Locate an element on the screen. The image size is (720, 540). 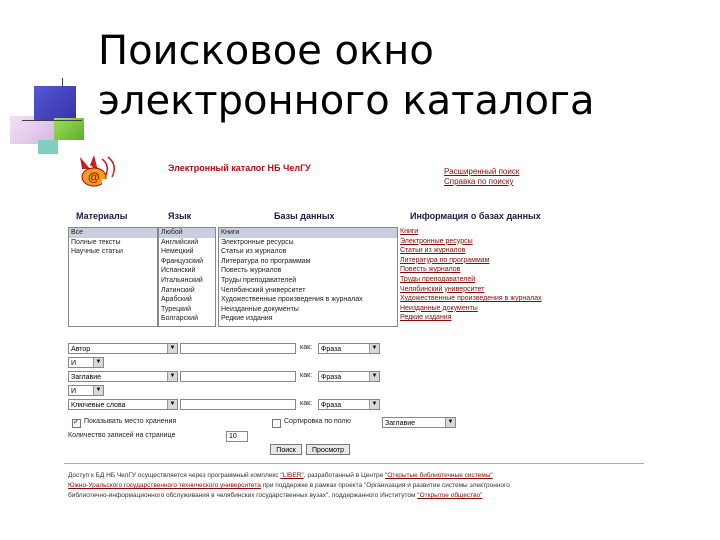
db-info-link: Редкие издания is located at coordinates (471, 318).